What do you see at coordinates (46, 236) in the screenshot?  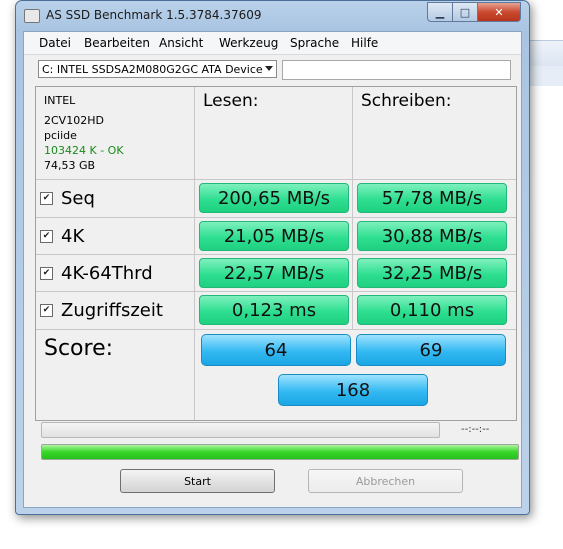 I see `checkbox-4k: ✔` at bounding box center [46, 236].